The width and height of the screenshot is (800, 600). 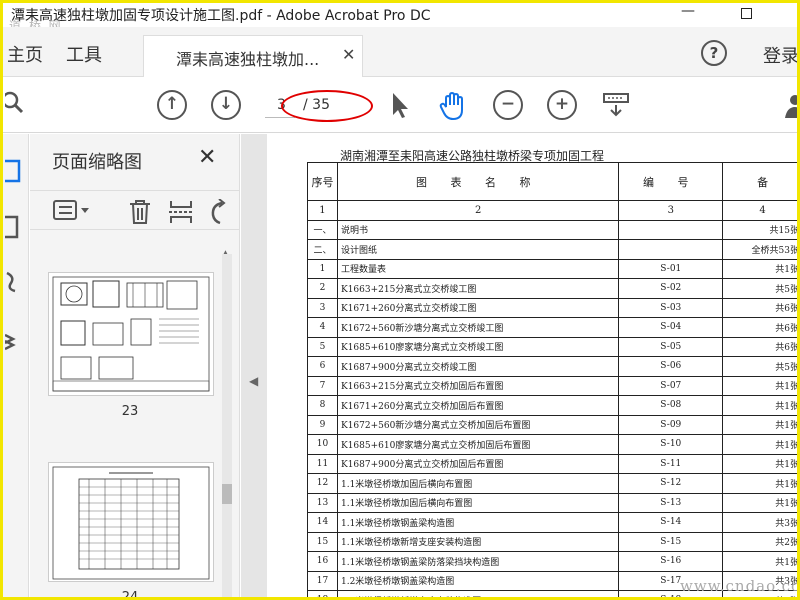 What do you see at coordinates (478, 366) in the screenshot?
I see `row-drawing-name: K1687+900分离式立交桥竣工图` at bounding box center [478, 366].